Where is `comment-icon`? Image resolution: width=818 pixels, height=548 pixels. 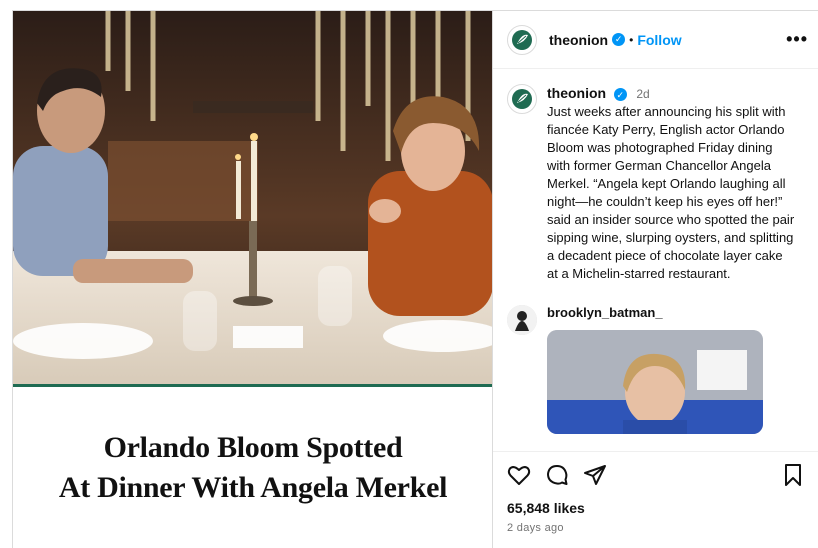 comment-icon is located at coordinates (557, 477).